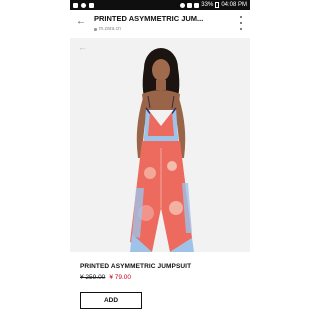 The image size is (320, 320). Describe the element at coordinates (120, 277) in the screenshot. I see `sale-price: ¥ 79.00` at that location.